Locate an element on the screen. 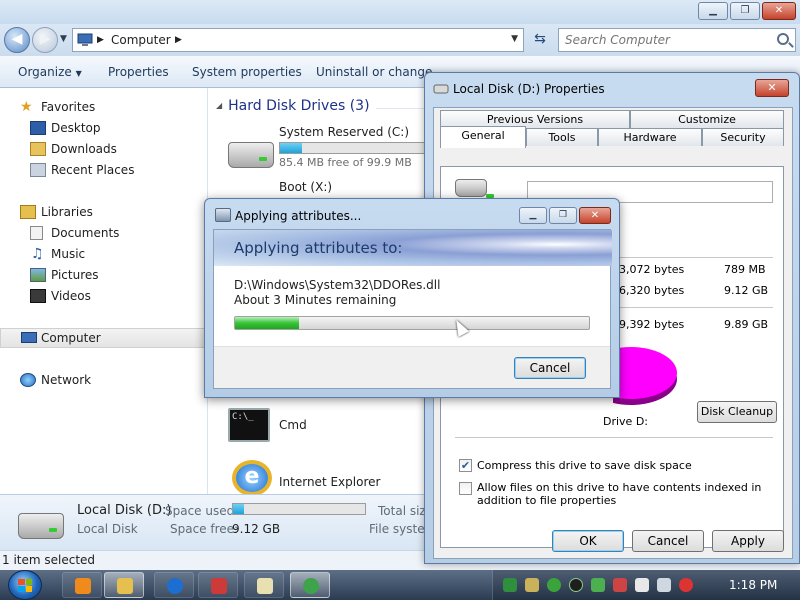 Image resolution: width=800 pixels, height=600 pixels. nav-documents: Documents is located at coordinates (104, 233).